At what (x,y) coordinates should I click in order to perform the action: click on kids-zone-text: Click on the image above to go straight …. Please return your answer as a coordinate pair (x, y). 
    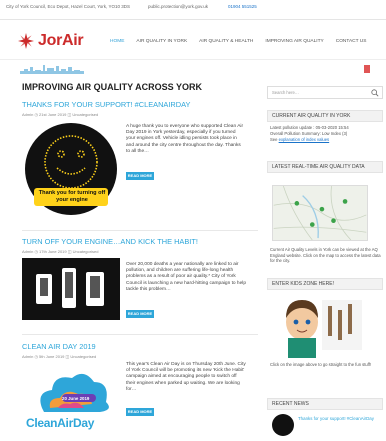
    Looking at the image, I should click on (321, 364).